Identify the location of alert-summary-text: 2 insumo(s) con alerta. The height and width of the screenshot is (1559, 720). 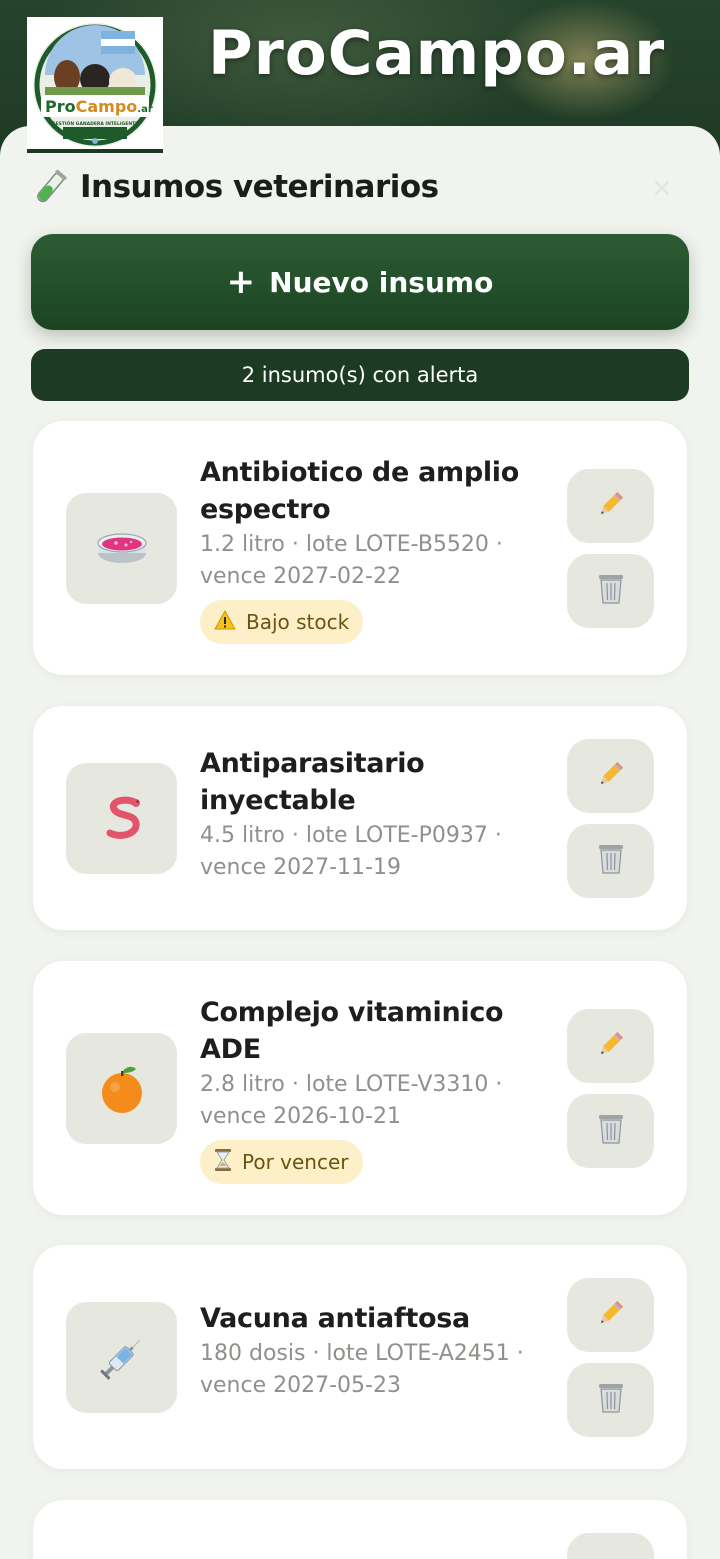
(360, 375).